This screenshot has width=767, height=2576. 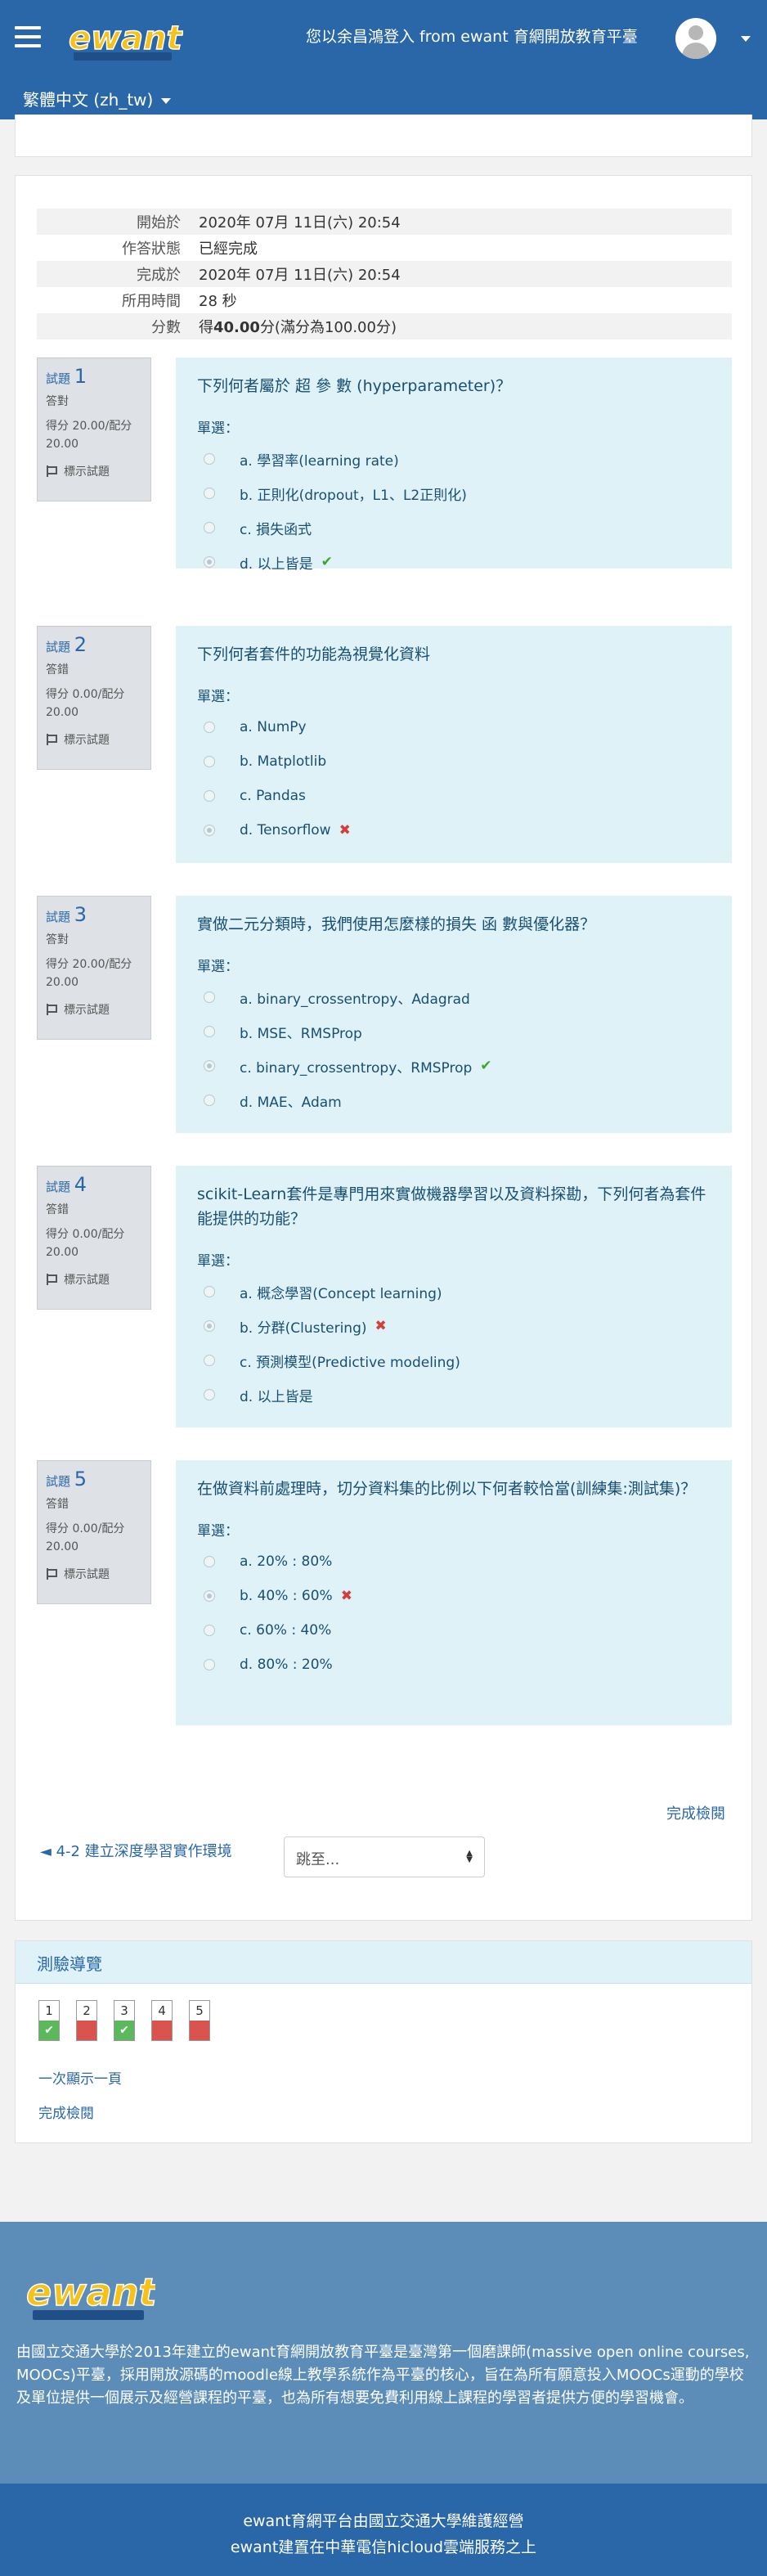 I want to click on question-grade: 得分 20.00/配分 20.00, so click(x=89, y=435).